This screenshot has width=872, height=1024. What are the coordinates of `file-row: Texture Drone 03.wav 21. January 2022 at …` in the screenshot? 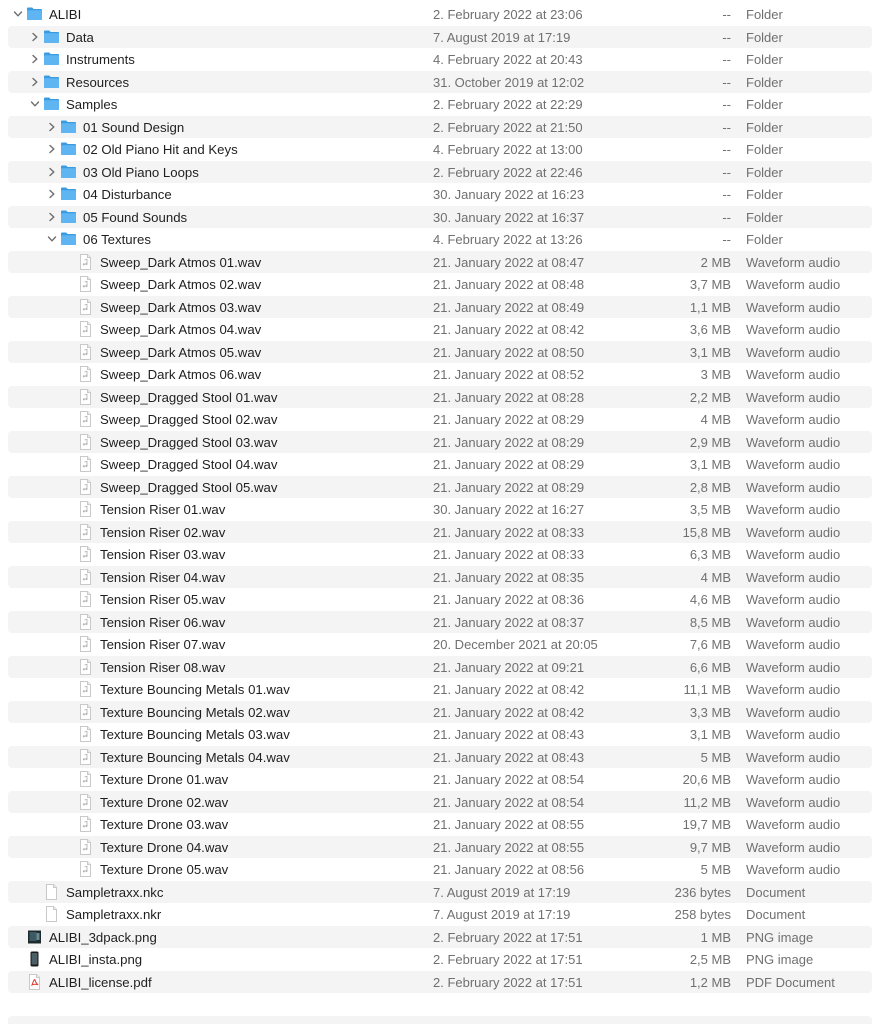 It's located at (436, 824).